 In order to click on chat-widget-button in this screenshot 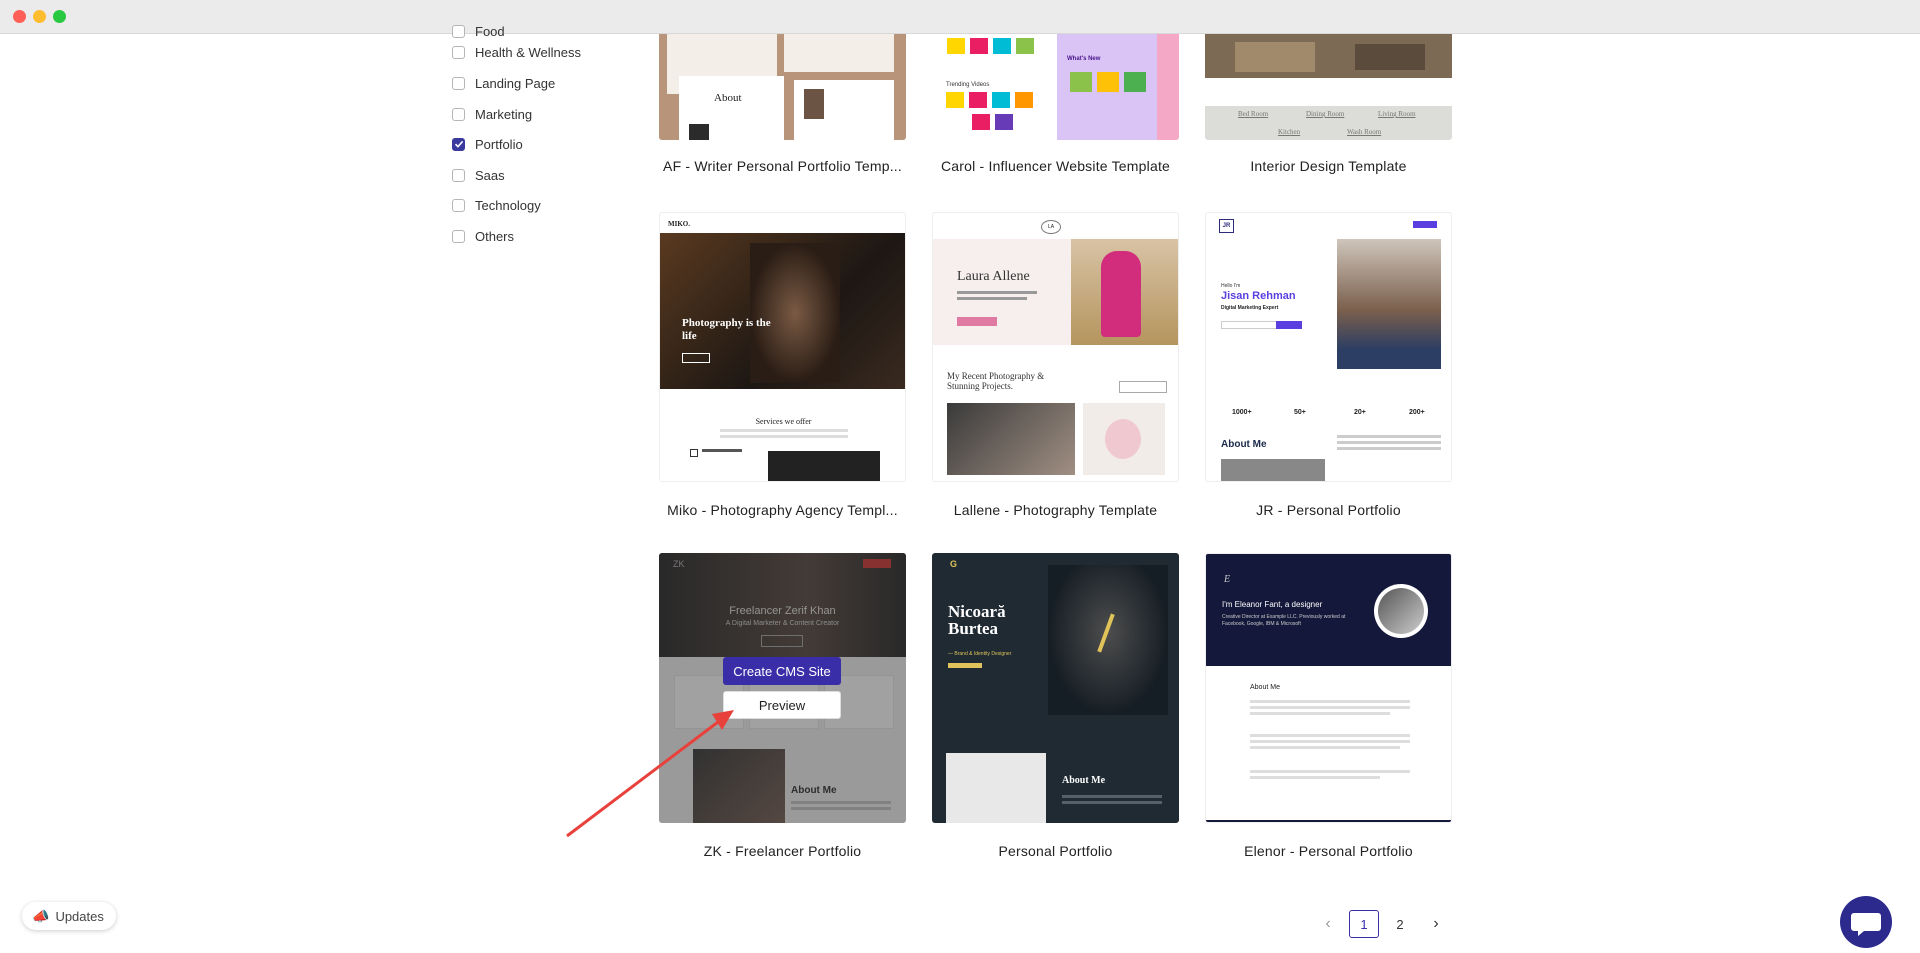, I will do `click(1866, 922)`.